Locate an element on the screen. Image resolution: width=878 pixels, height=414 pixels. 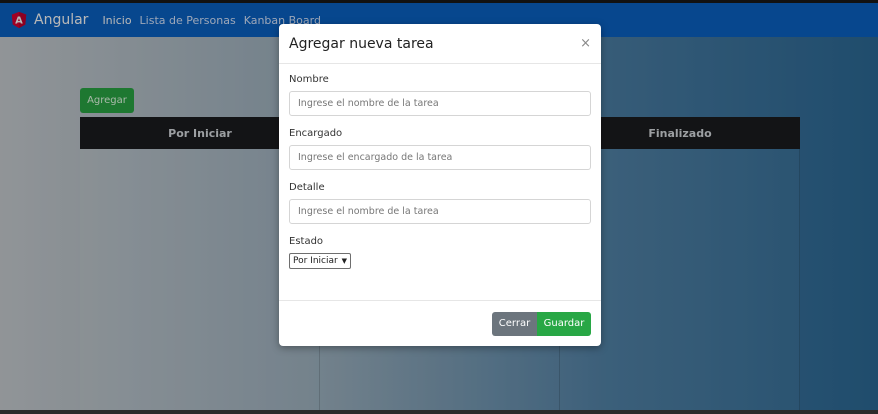
field-group-detalle: Detalle is located at coordinates (440, 203).